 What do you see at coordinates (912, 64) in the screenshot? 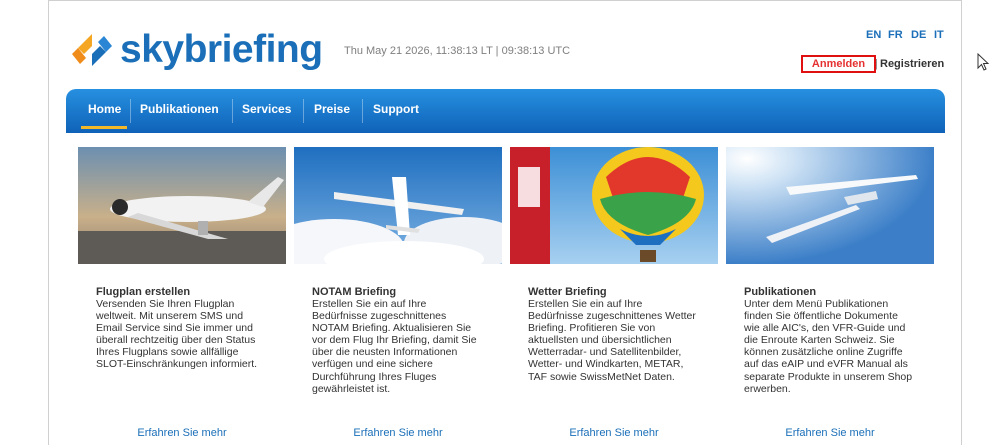
I see `register-link: Registrieren` at bounding box center [912, 64].